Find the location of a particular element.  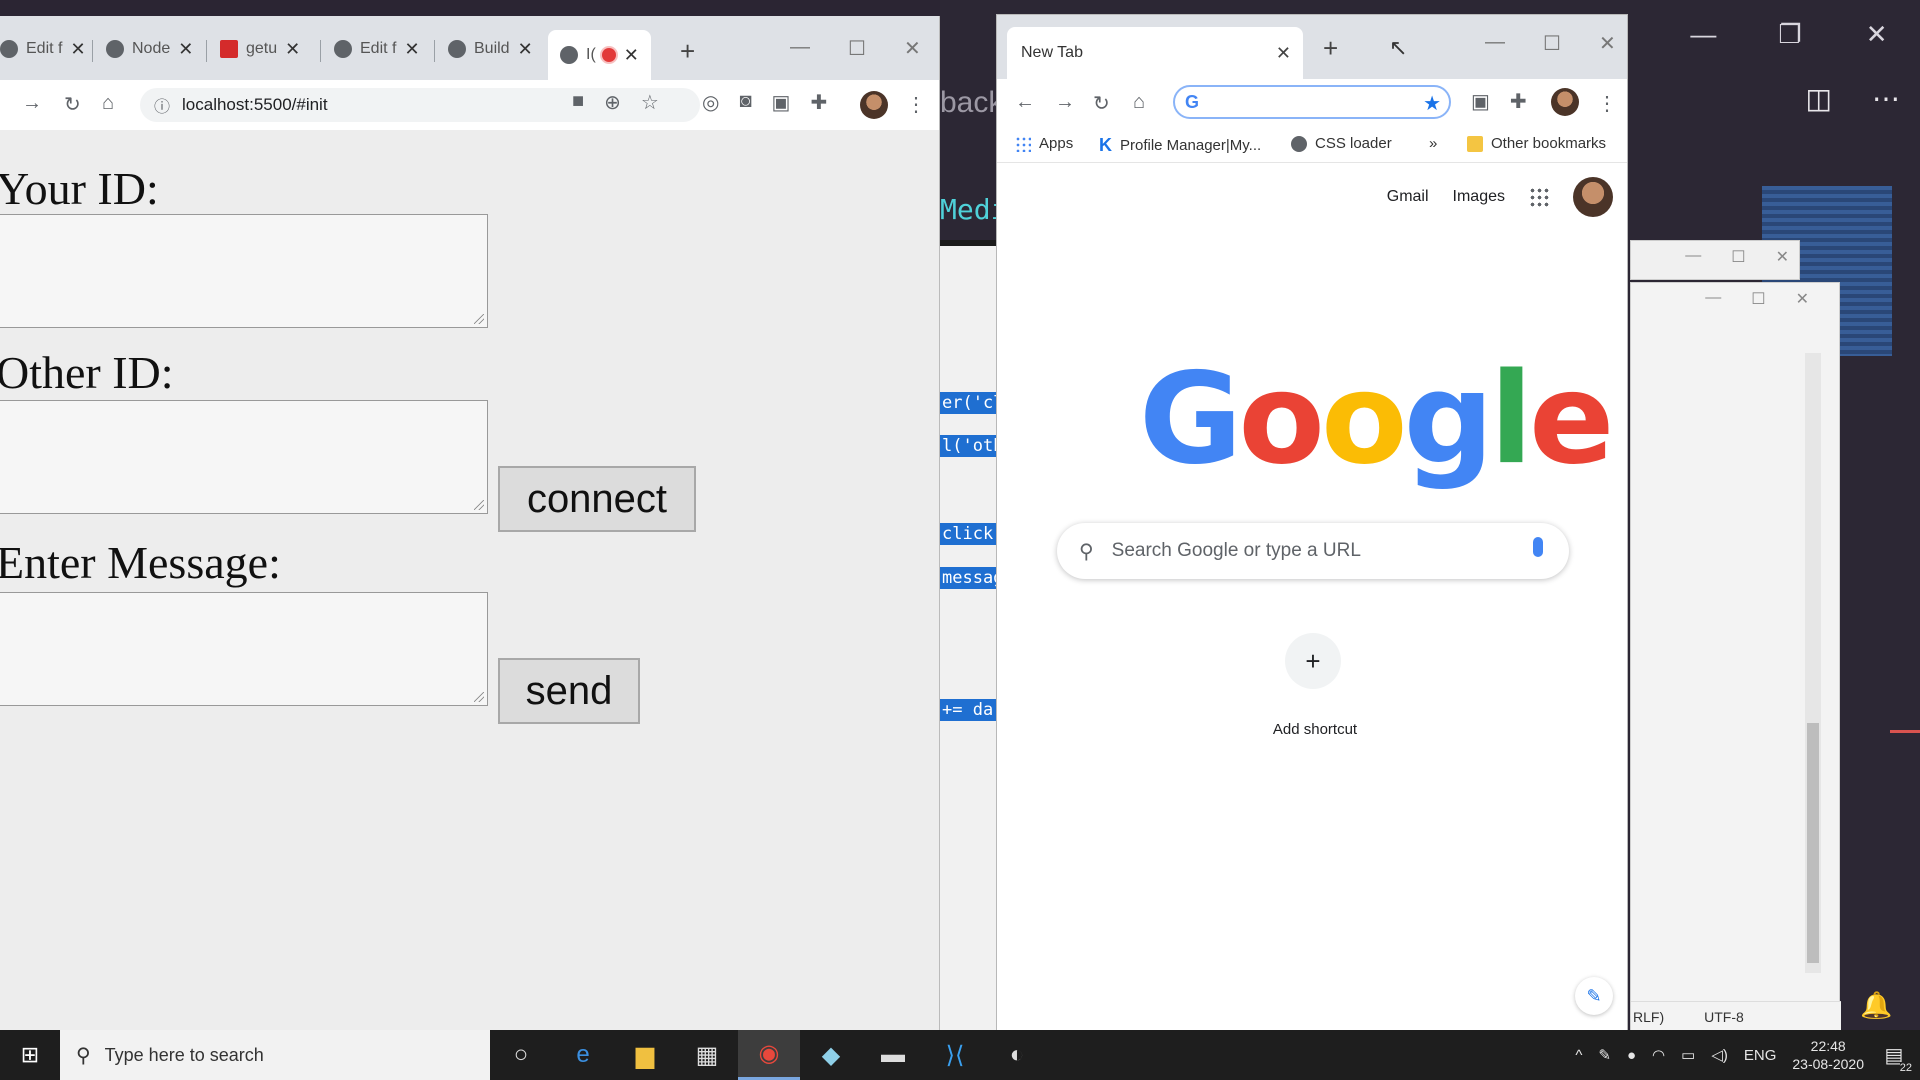

scrollbar-thumb is located at coordinates (1813, 843).